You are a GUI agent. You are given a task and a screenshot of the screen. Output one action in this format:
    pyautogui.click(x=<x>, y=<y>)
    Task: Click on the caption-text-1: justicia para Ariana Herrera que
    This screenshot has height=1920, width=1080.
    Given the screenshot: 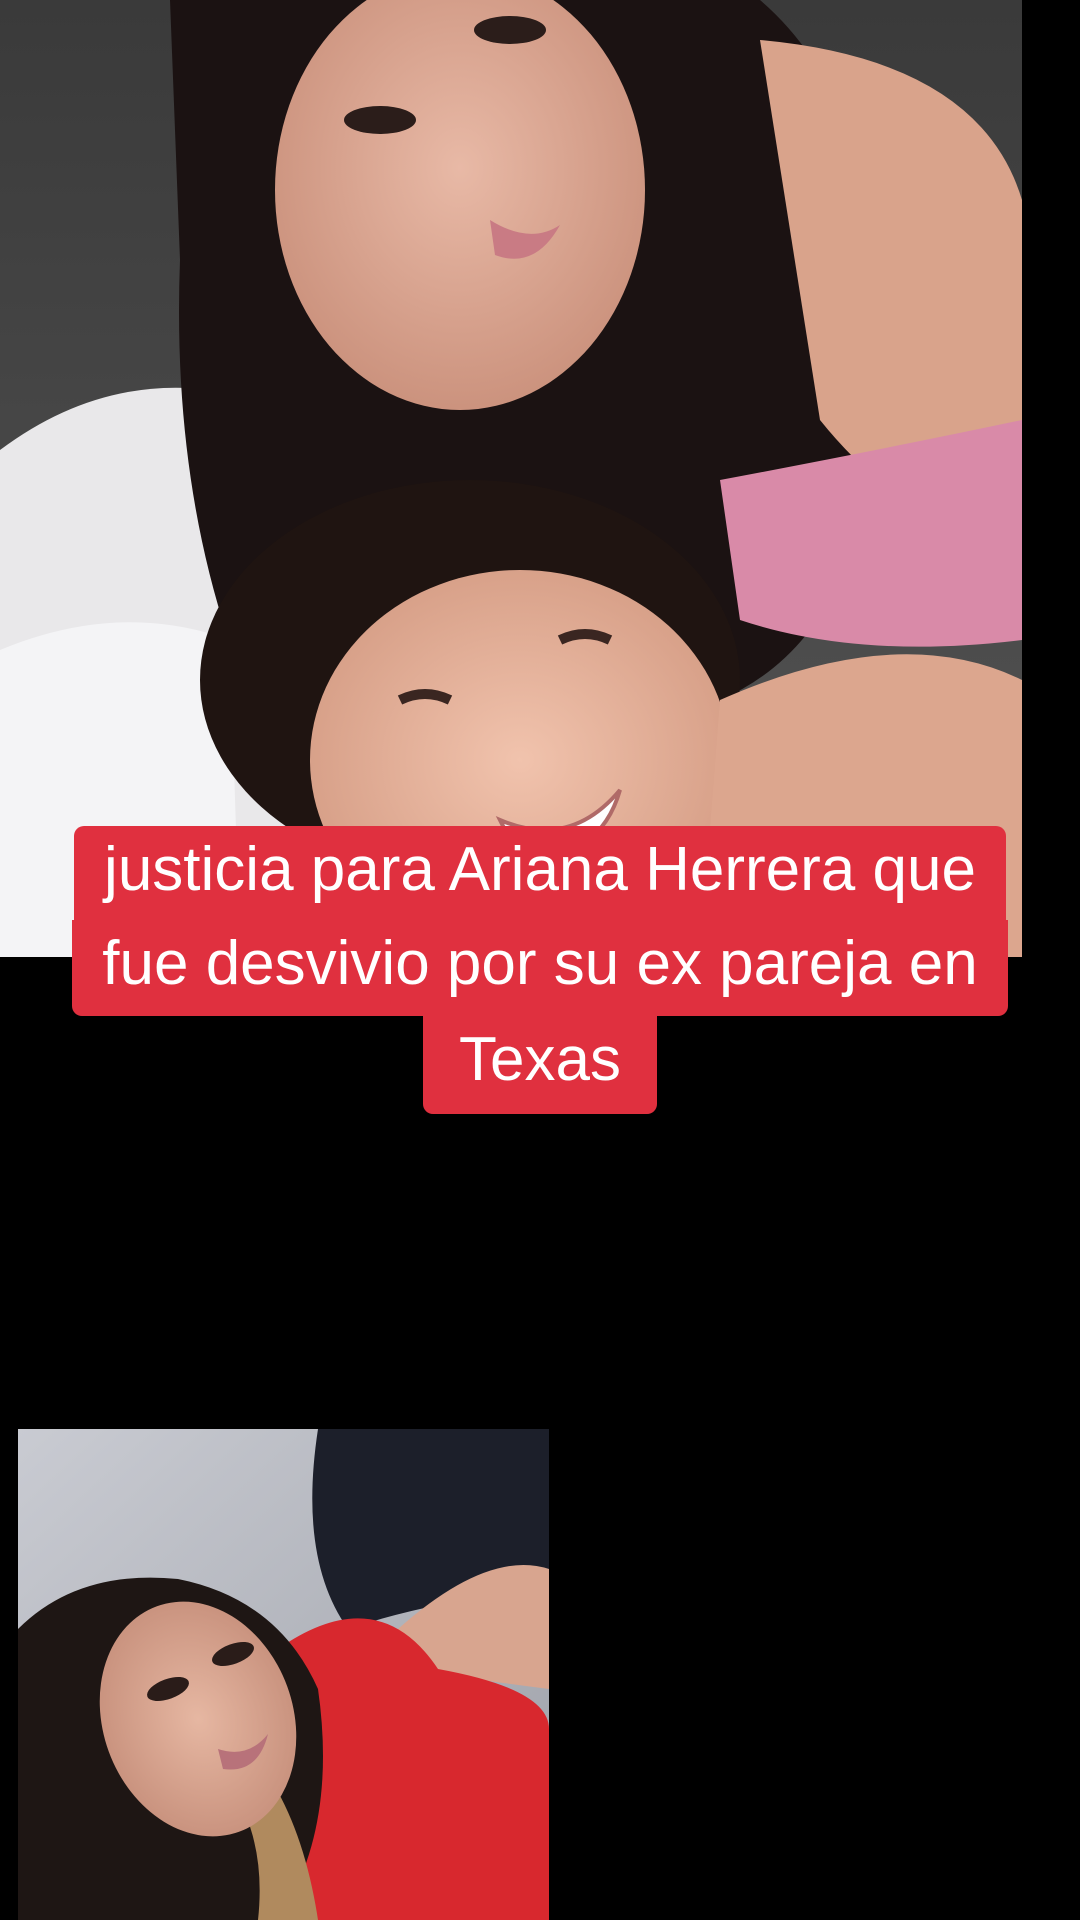 What is the action you would take?
    pyautogui.click(x=540, y=873)
    